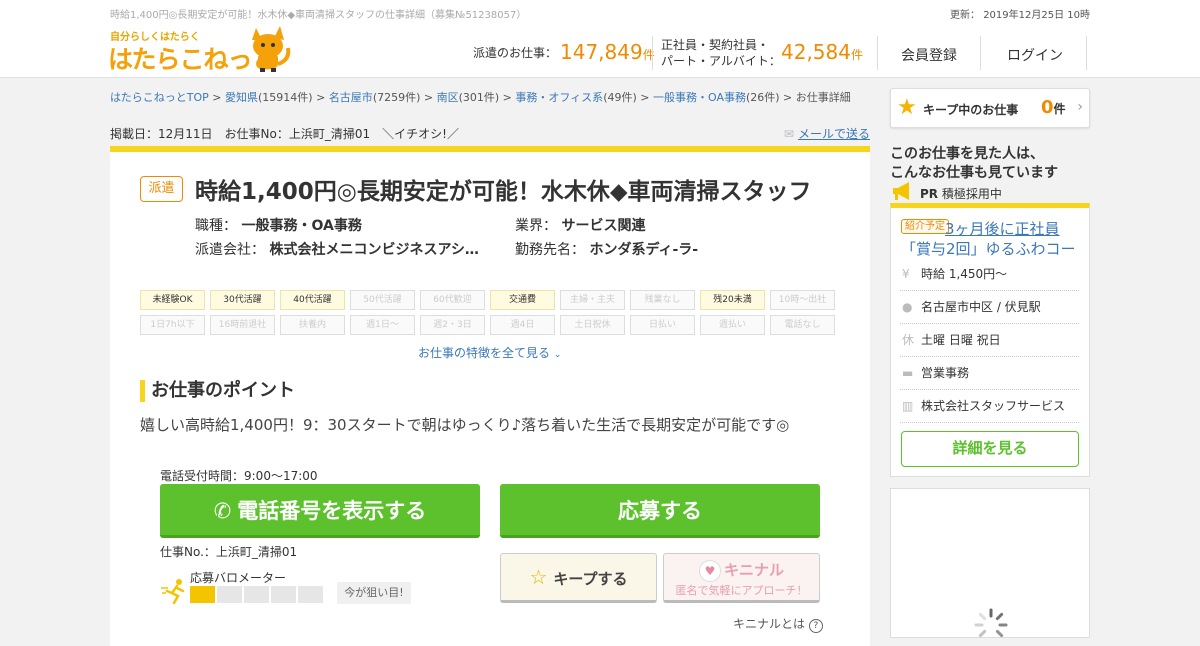 The height and width of the screenshot is (646, 1200). What do you see at coordinates (522, 300) in the screenshot?
I see `feature-tag: 交通費` at bounding box center [522, 300].